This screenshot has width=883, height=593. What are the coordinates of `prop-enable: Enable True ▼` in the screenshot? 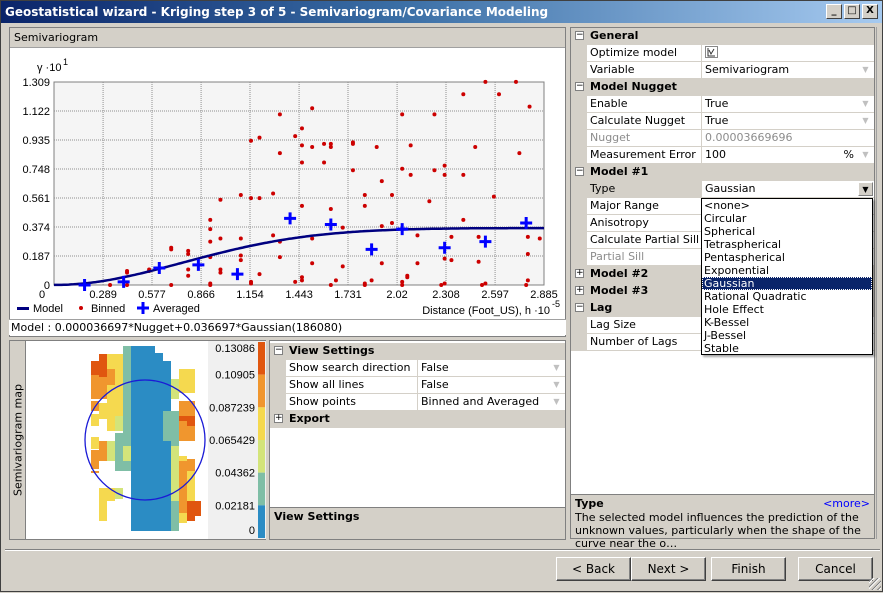 It's located at (722, 104).